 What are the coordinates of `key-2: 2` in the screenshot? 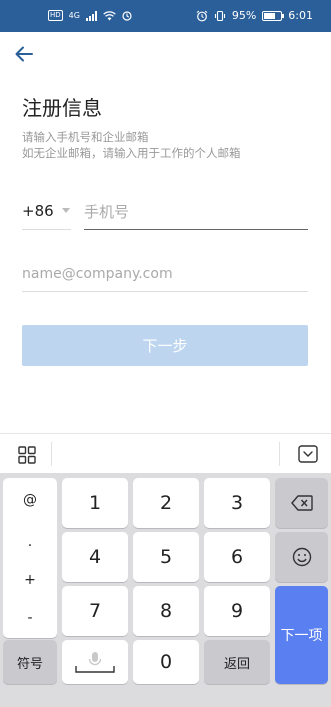 It's located at (166, 503).